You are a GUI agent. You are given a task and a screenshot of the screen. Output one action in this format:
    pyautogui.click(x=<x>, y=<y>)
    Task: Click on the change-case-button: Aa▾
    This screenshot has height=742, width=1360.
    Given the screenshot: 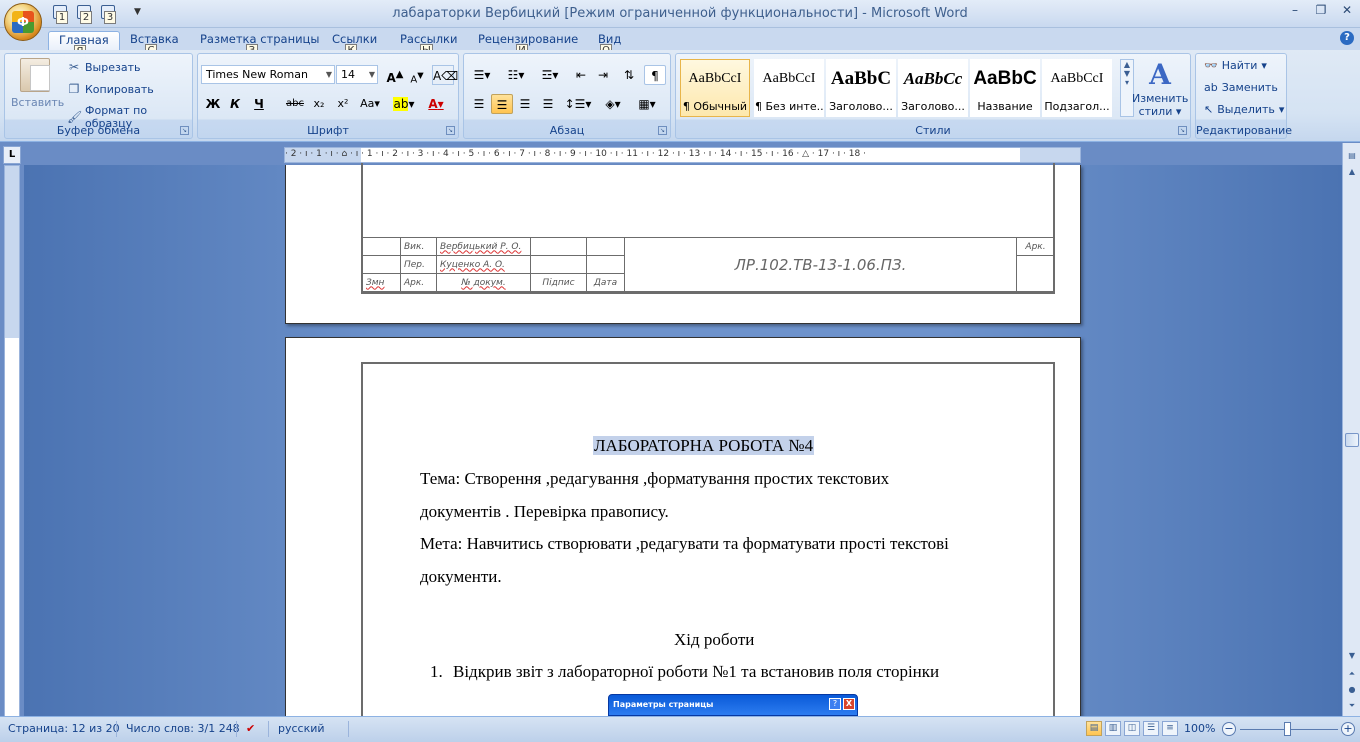 What is the action you would take?
    pyautogui.click(x=370, y=104)
    